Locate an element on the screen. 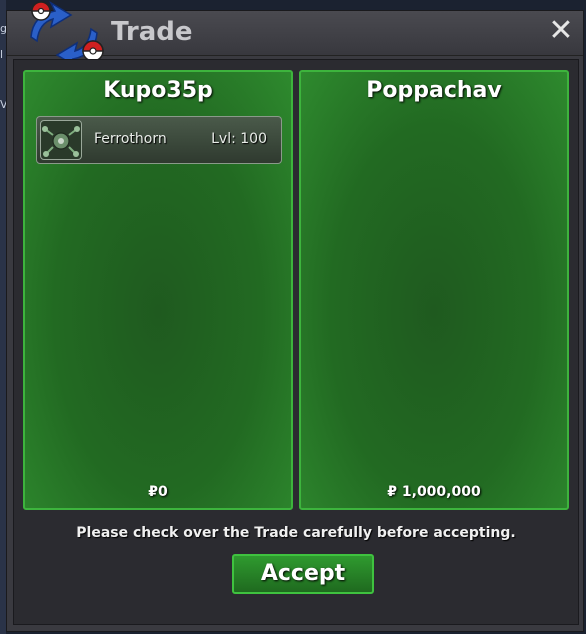 The image size is (586, 634). trade-item-slot: Ferrothorn Lvl: 100 is located at coordinates (159, 140).